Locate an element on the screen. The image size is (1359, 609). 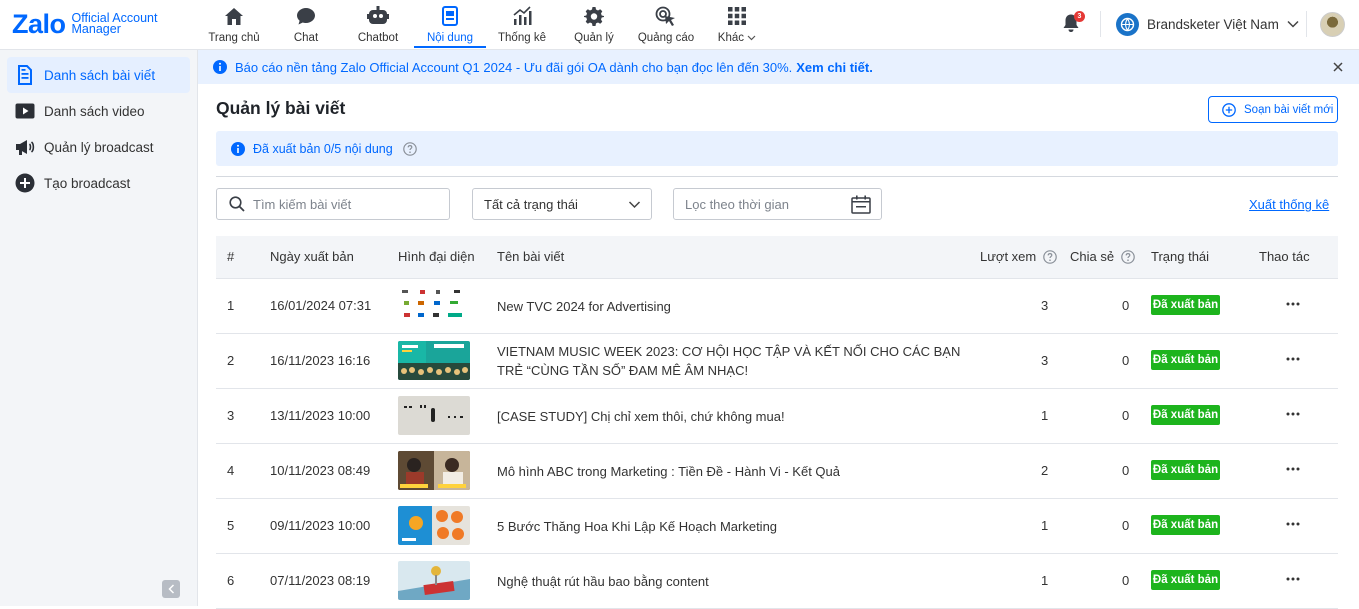
col-title: Tên bài viết is located at coordinates (531, 256).